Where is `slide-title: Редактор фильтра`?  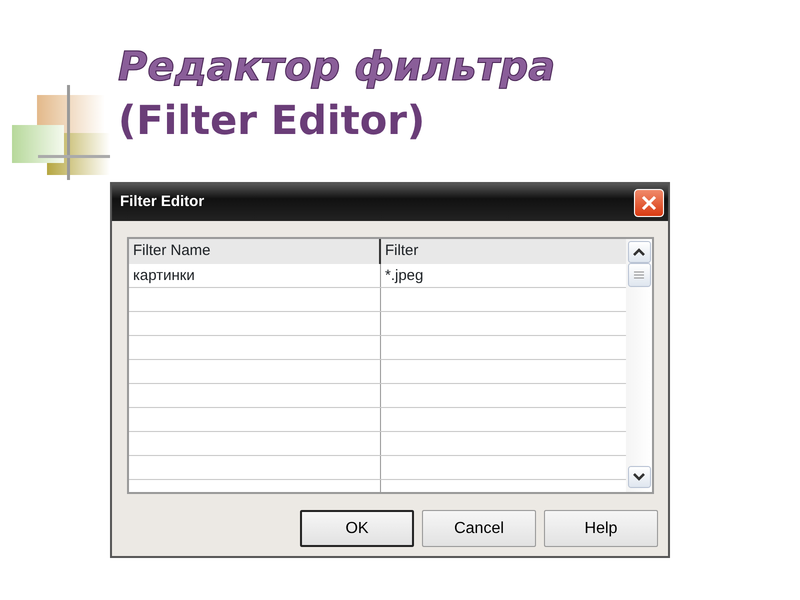
slide-title: Редактор фильтра is located at coordinates (337, 67).